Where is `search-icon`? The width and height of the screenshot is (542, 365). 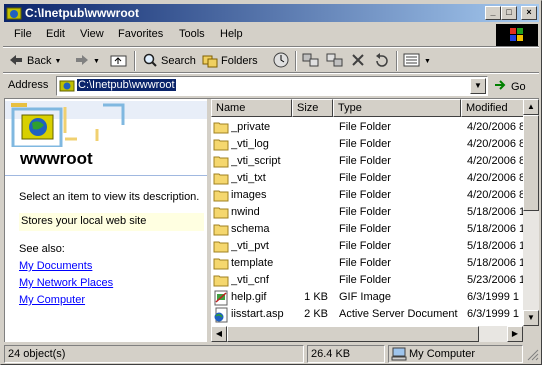
search-icon is located at coordinates (150, 61).